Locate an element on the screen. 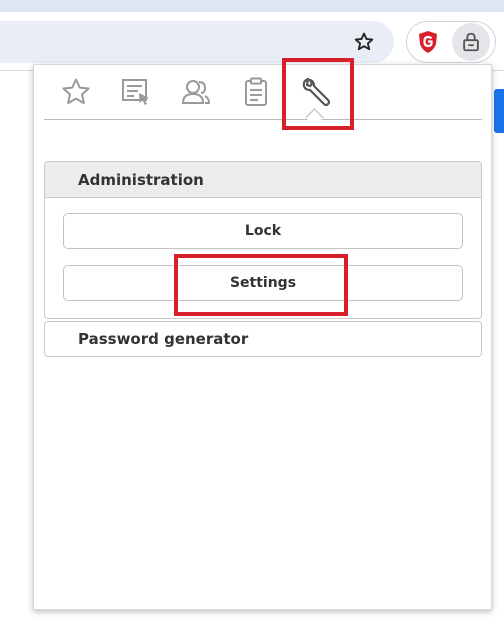 The width and height of the screenshot is (504, 632). tab-logins is located at coordinates (136, 94).